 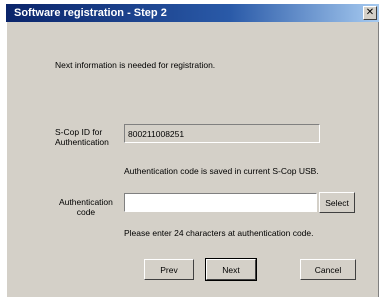 I want to click on auth-code-label-line1: Authentication, so click(x=86, y=202).